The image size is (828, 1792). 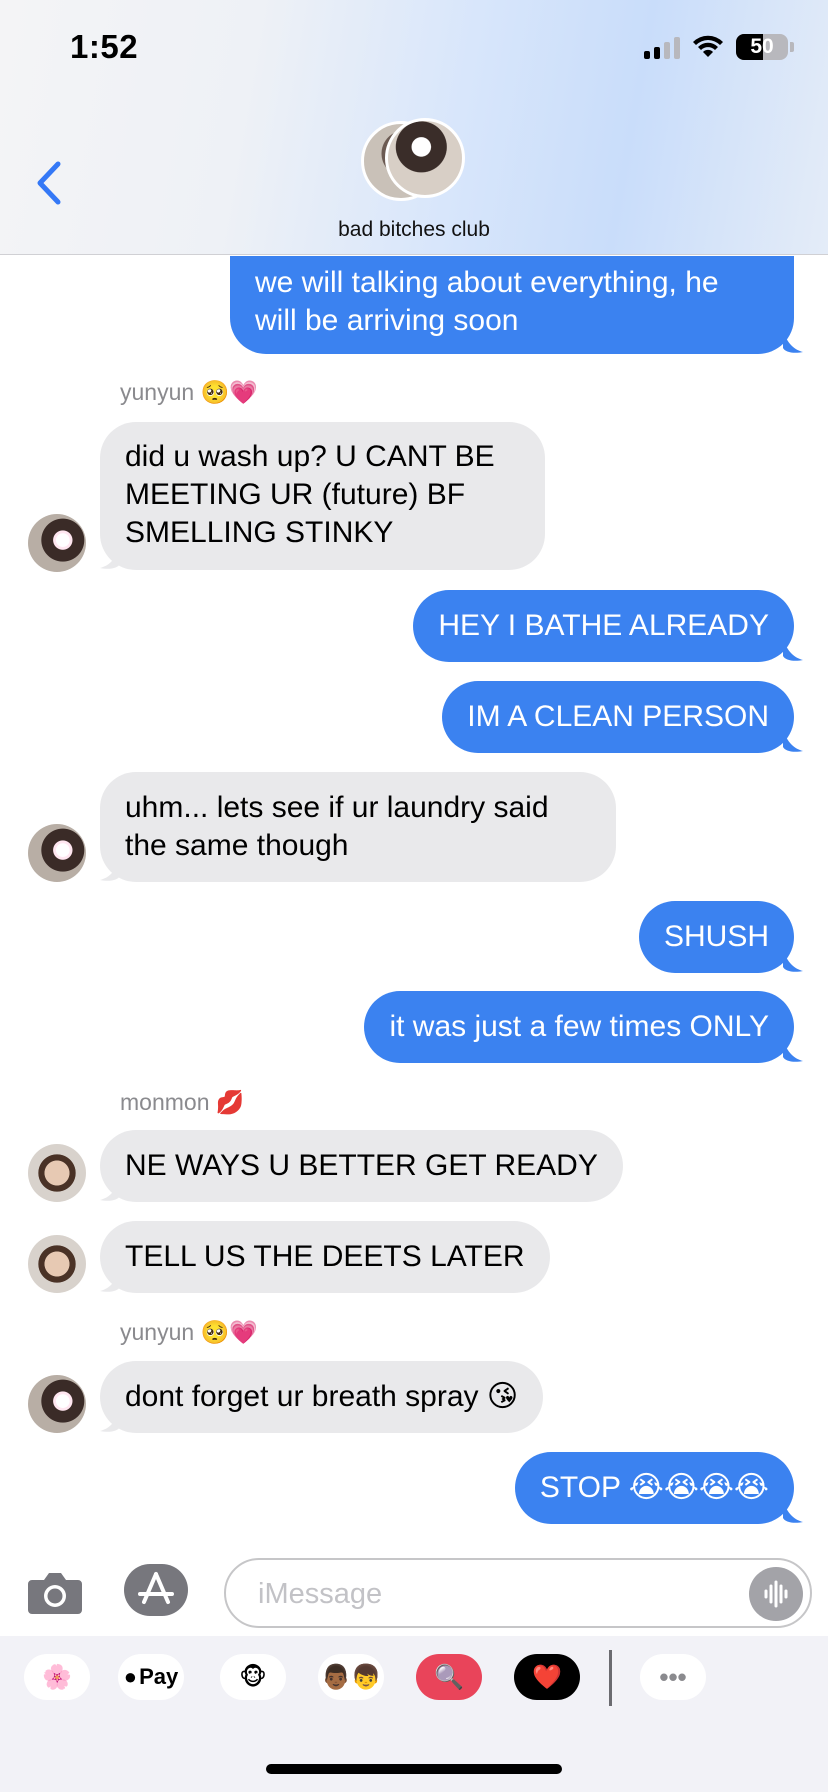 I want to click on photos-icon: 🌸, so click(x=57, y=1677).